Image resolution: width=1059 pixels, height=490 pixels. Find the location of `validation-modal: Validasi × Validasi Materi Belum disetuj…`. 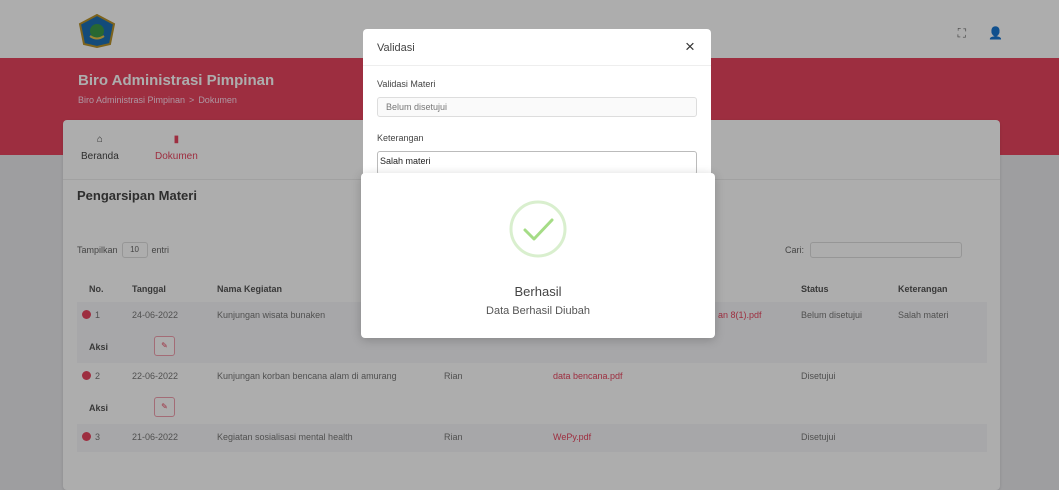

validation-modal: Validasi × Validasi Materi Belum disetuj… is located at coordinates (537, 109).